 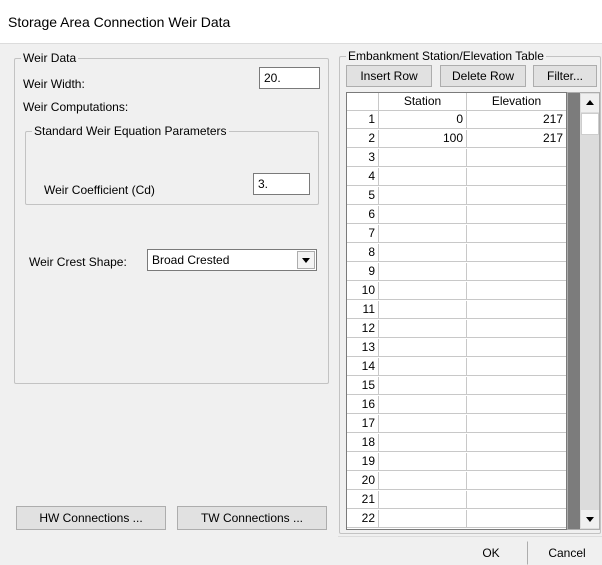 I want to click on row-number-cell: 8, so click(x=363, y=253).